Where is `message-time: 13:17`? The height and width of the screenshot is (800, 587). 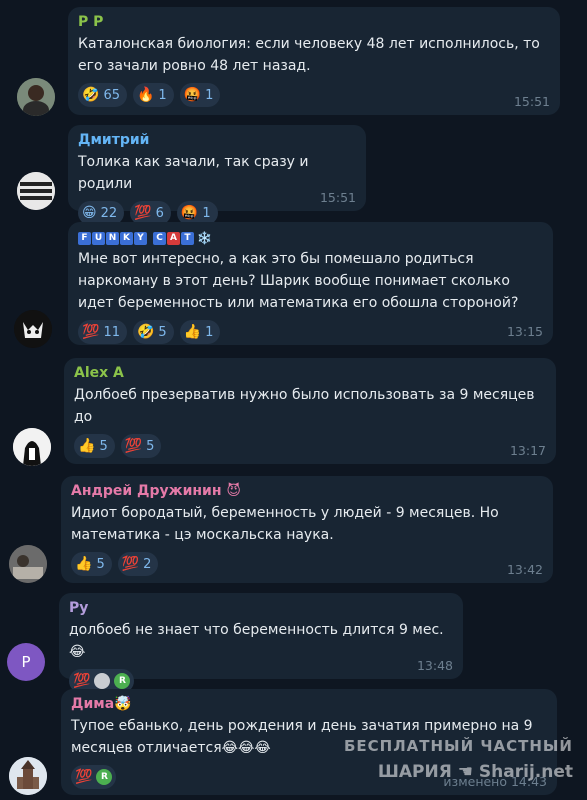 message-time: 13:17 is located at coordinates (527, 450).